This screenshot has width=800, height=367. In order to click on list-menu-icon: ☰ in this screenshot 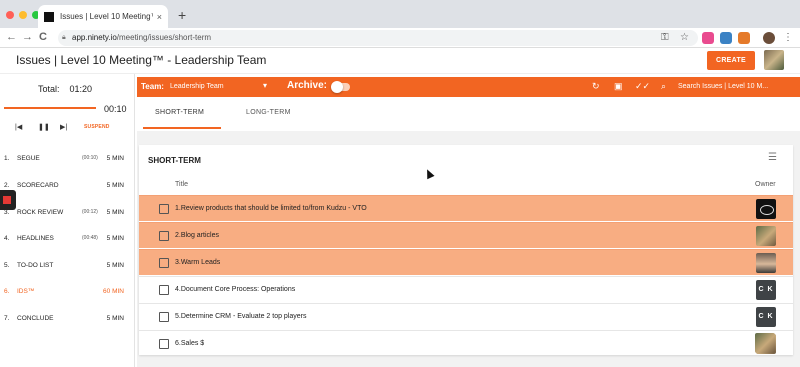, I will do `click(772, 157)`.